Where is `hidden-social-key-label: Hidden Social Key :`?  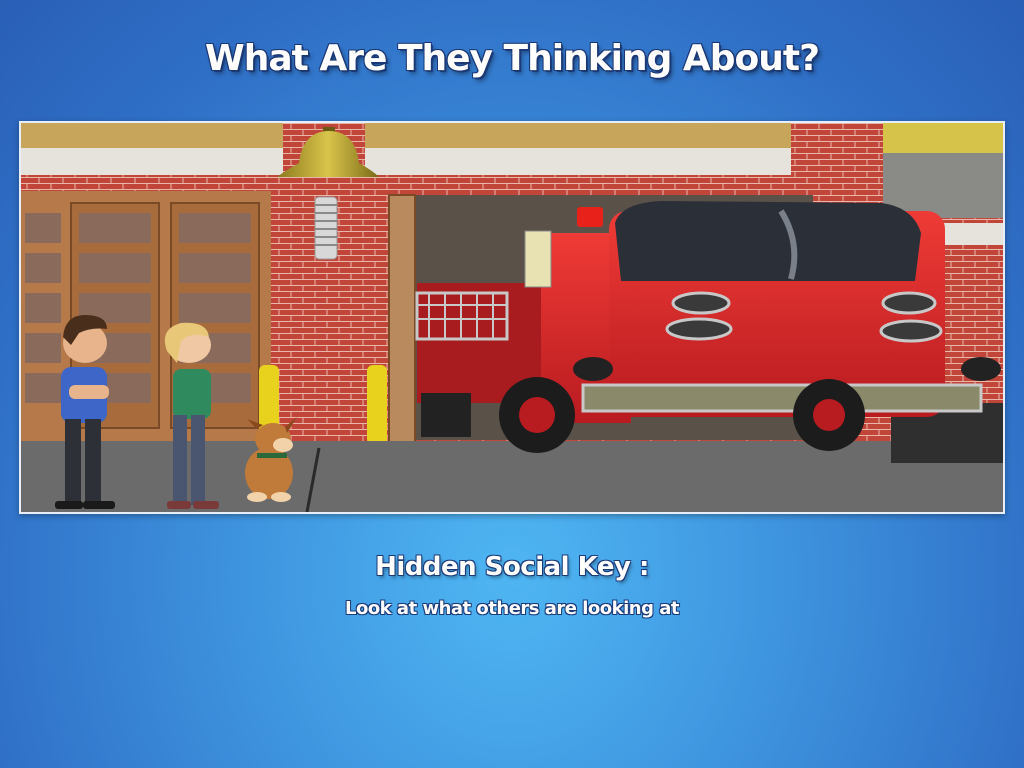
hidden-social-key-label: Hidden Social Key : is located at coordinates (512, 567).